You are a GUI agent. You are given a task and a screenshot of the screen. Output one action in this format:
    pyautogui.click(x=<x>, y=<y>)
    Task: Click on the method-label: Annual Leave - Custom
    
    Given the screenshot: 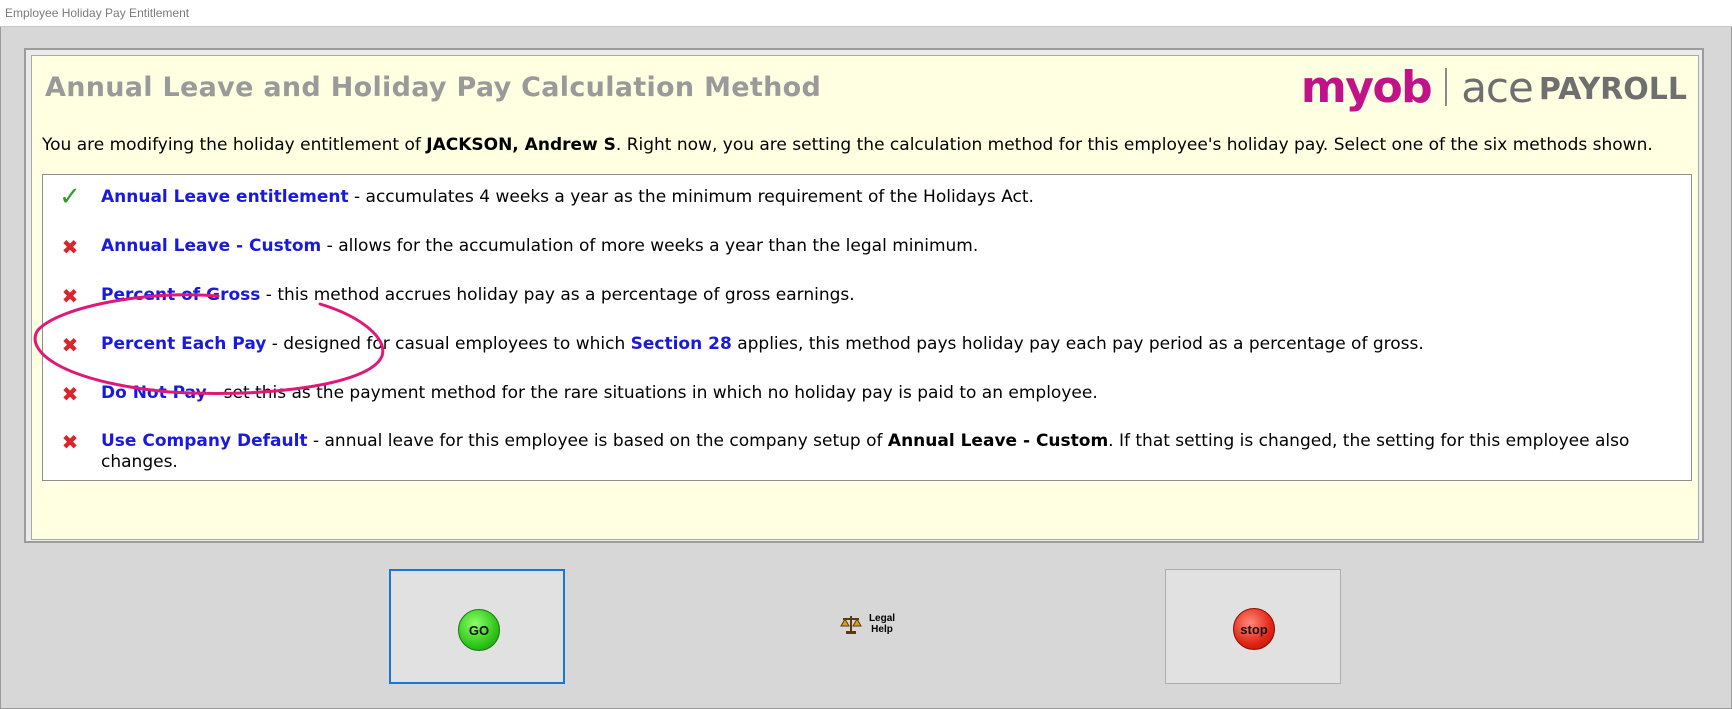 What is the action you would take?
    pyautogui.click(x=211, y=246)
    